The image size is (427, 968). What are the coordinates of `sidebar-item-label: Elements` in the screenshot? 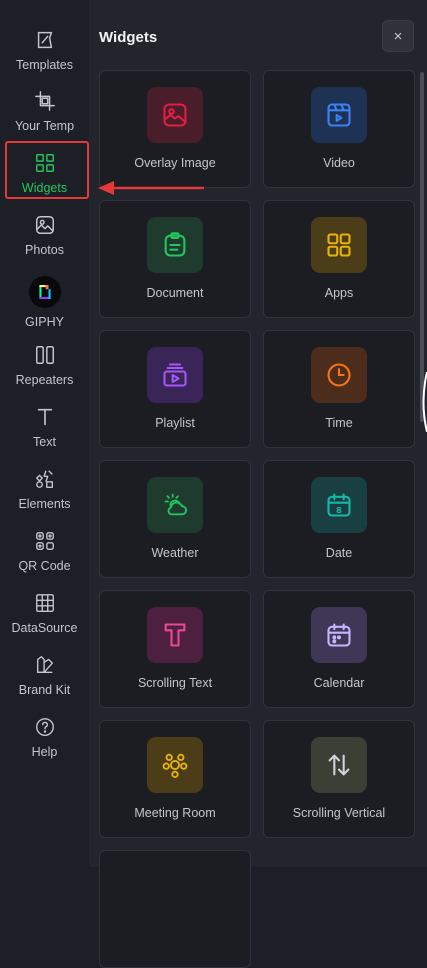 It's located at (44, 504).